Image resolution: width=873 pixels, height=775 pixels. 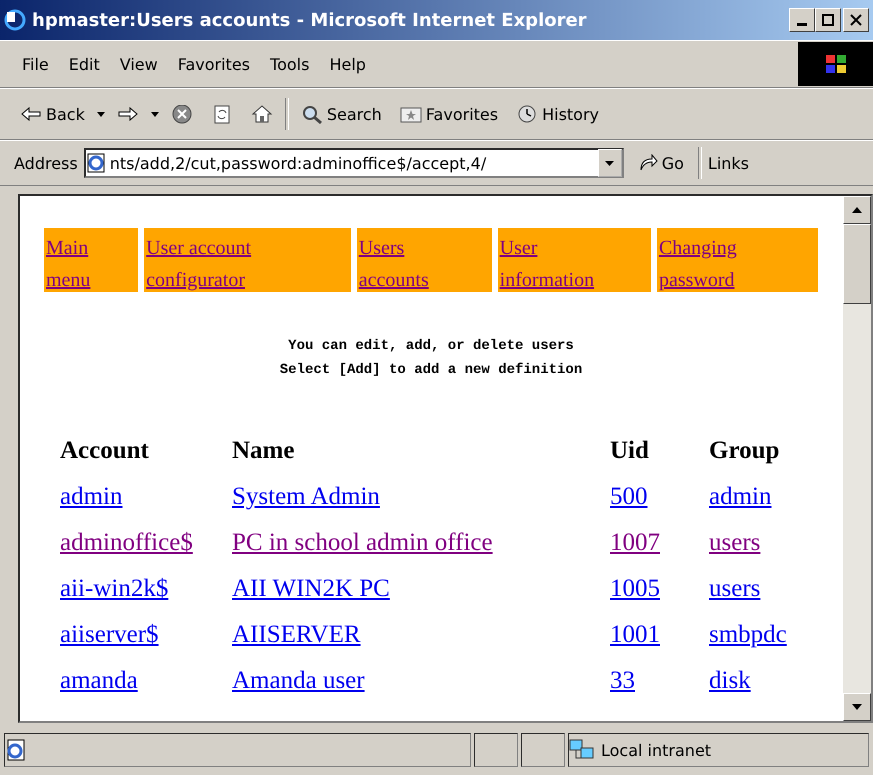 What do you see at coordinates (214, 64) in the screenshot?
I see `menu-item: Favorites` at bounding box center [214, 64].